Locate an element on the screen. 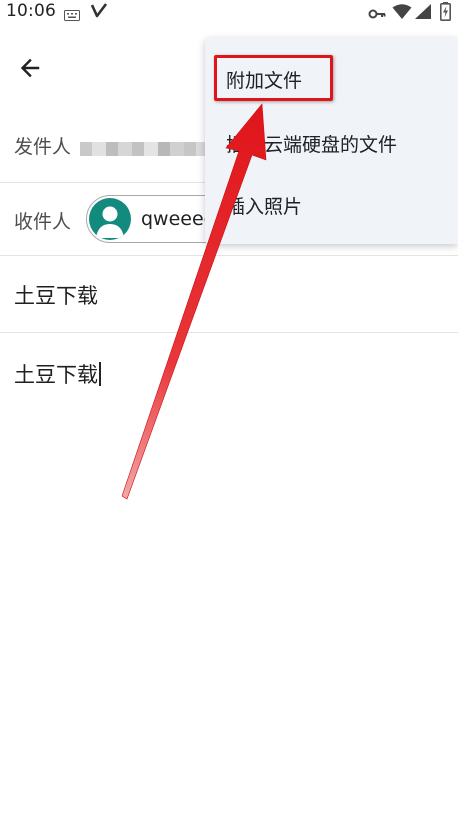  signal-icon is located at coordinates (423, 13).